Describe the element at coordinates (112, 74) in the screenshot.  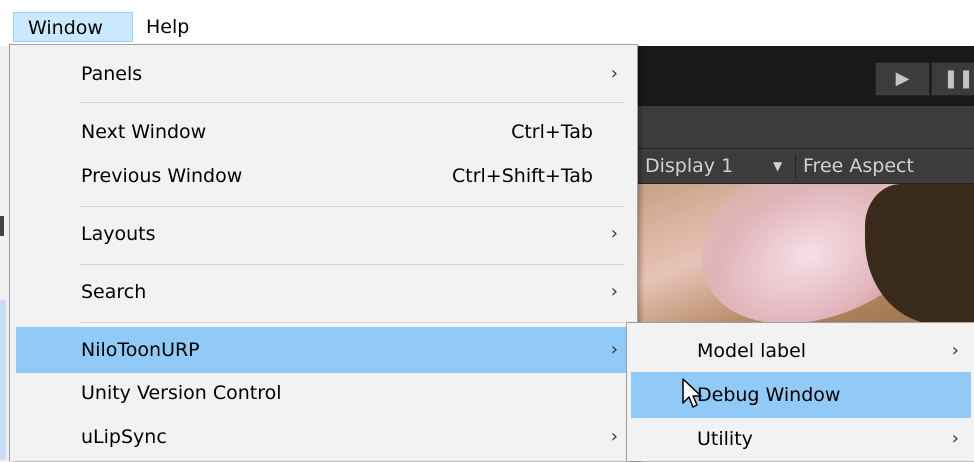
I see `menu-item-label: Panels` at that location.